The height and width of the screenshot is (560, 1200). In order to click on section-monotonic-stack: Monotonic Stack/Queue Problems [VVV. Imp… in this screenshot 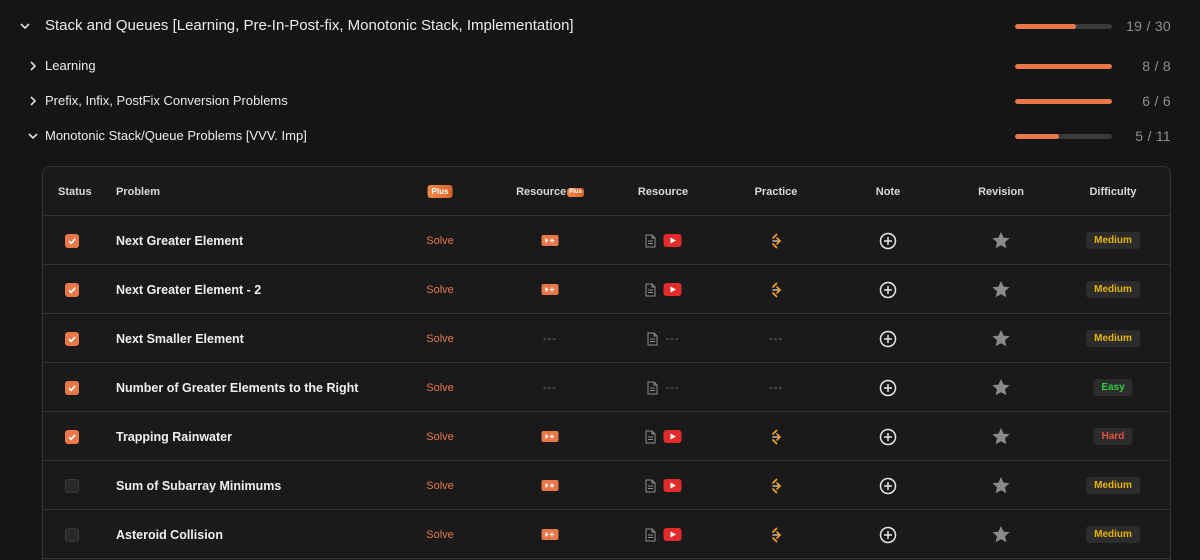, I will do `click(600, 136)`.